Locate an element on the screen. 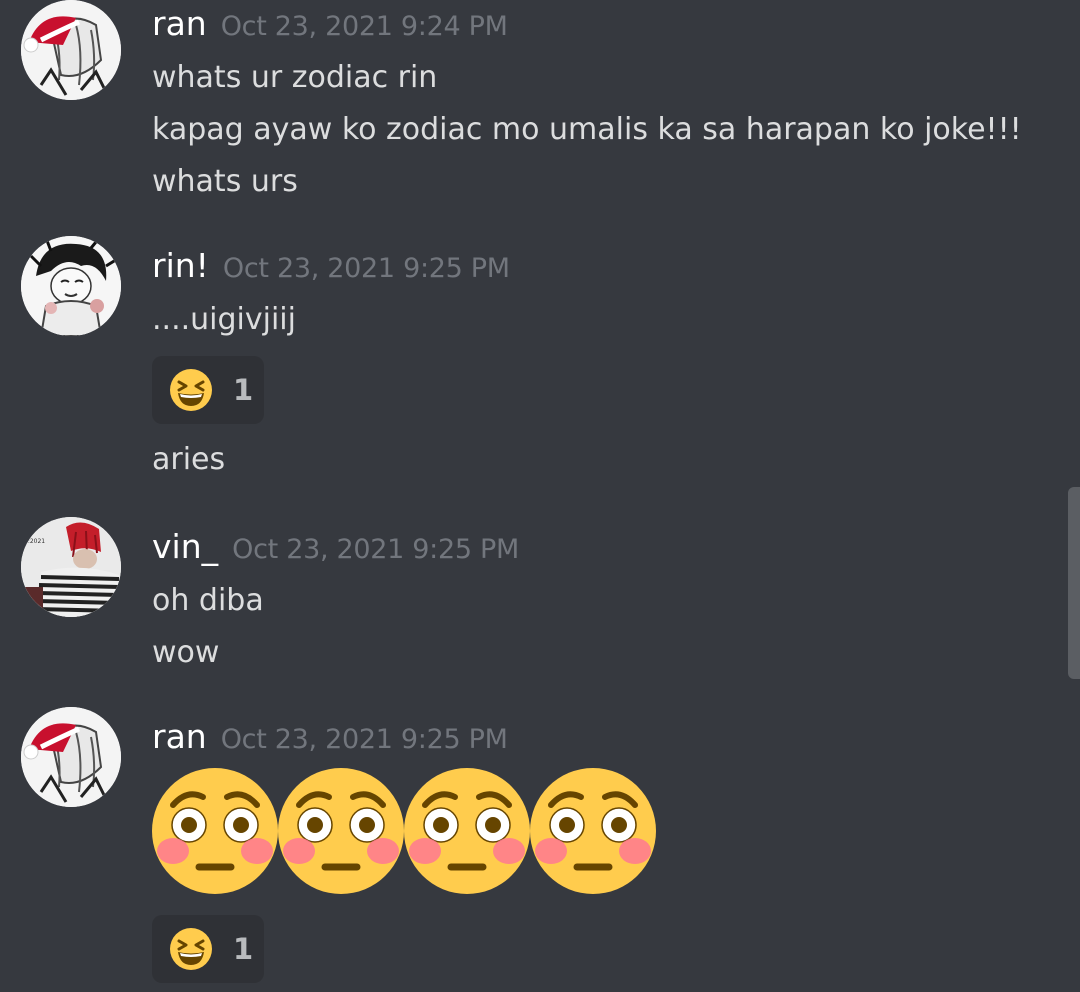 This screenshot has width=1080, height=992. avatar-rin is located at coordinates (71, 286).